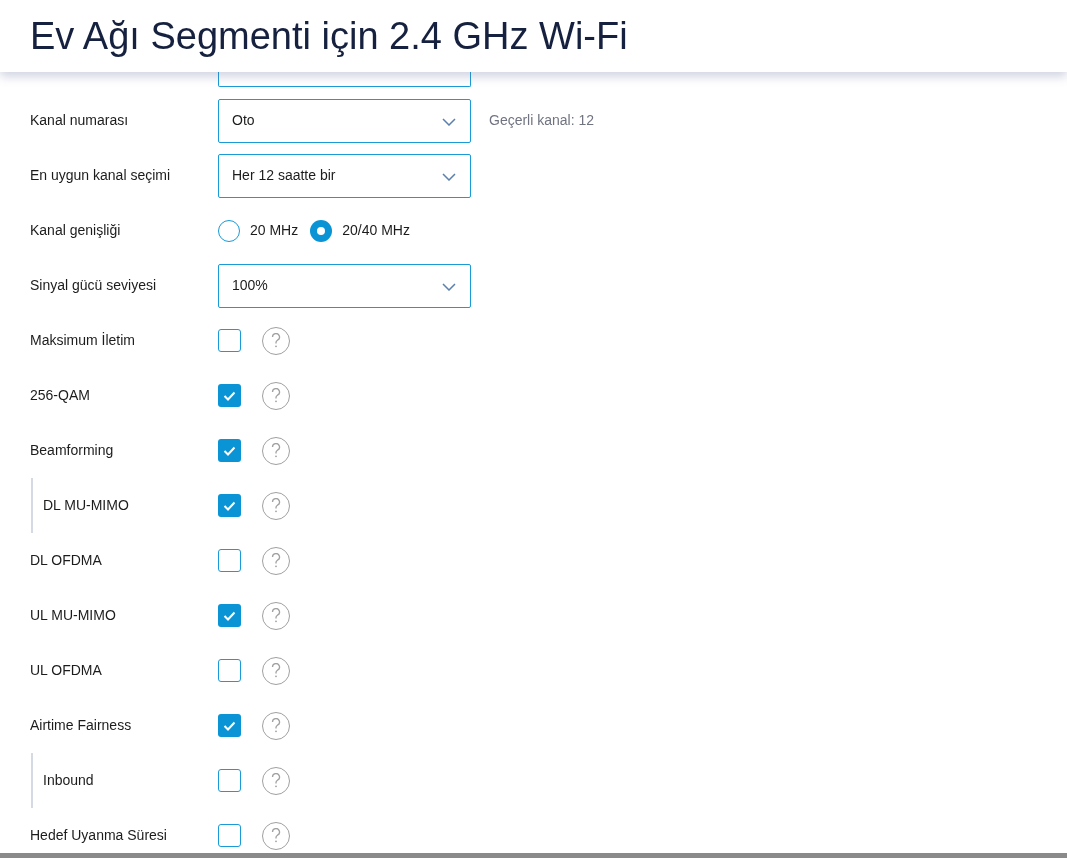 The image size is (1067, 858). I want to click on setting-label: UL MU-MIMO, so click(73, 615).